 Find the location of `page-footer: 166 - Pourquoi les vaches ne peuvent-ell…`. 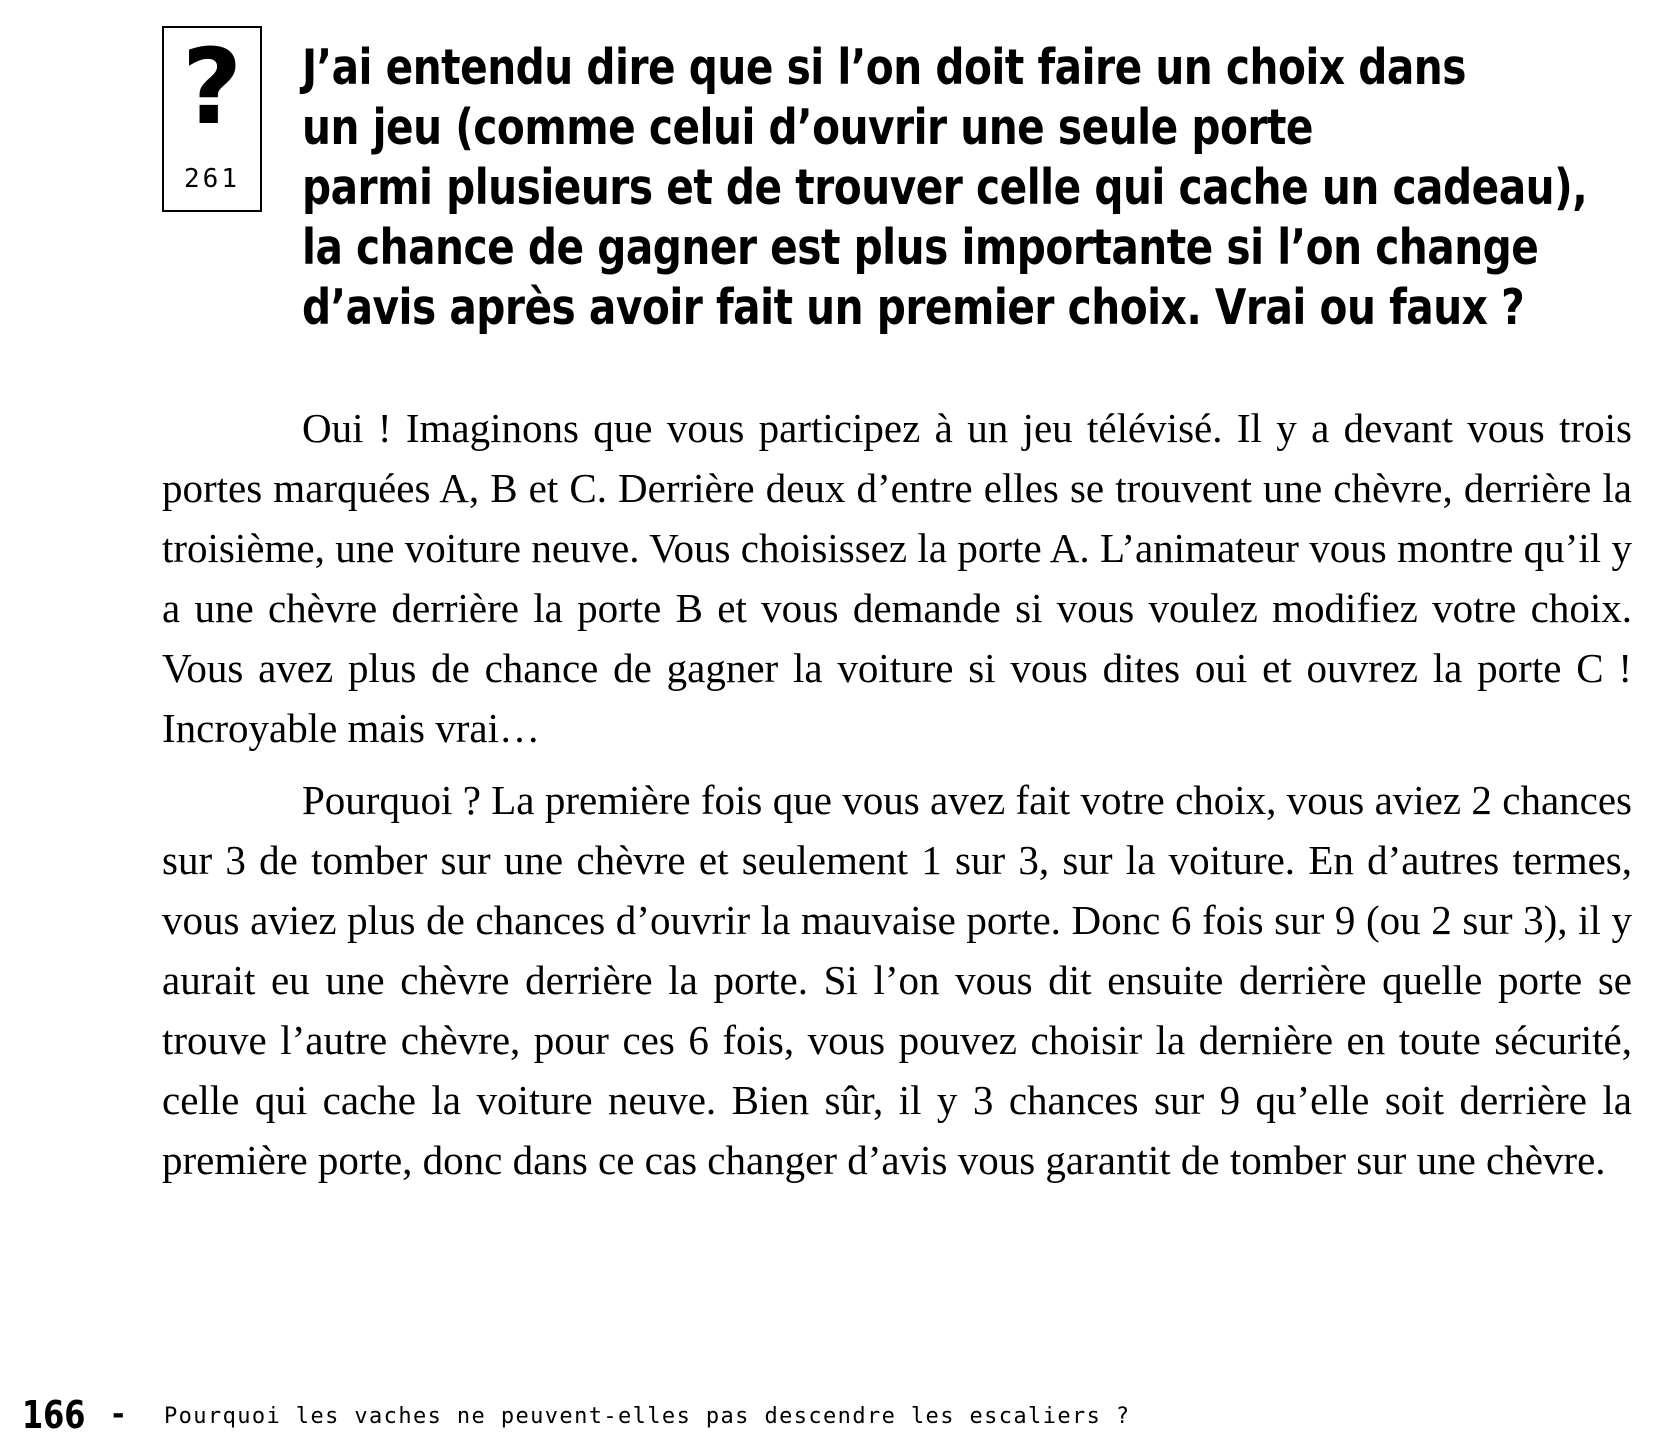

page-footer: 166 - Pourquoi les vaches ne peuvent-ell… is located at coordinates (672, 1417).